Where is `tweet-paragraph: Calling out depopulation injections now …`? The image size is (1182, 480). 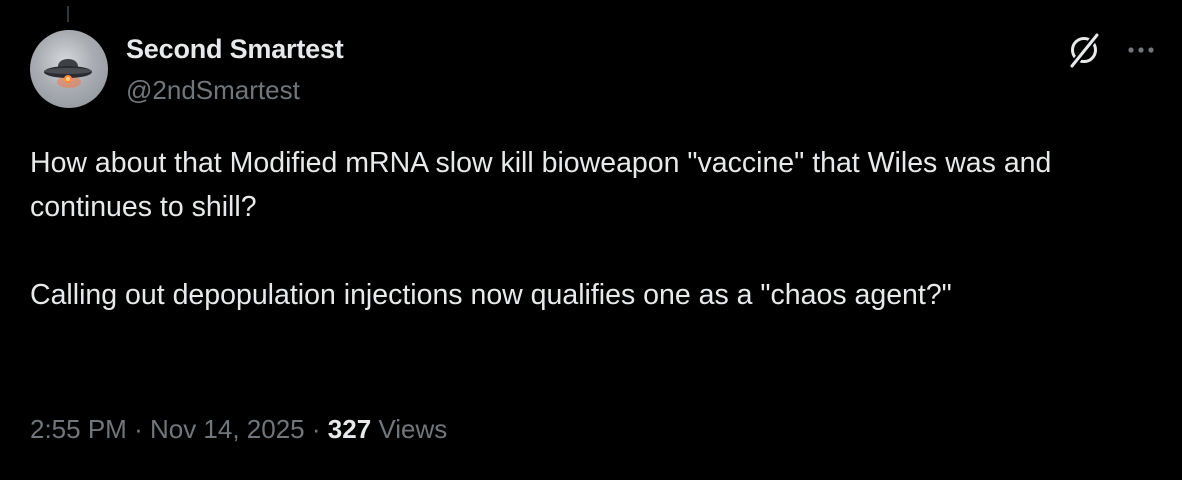 tweet-paragraph: Calling out depopulation injections now … is located at coordinates (491, 295).